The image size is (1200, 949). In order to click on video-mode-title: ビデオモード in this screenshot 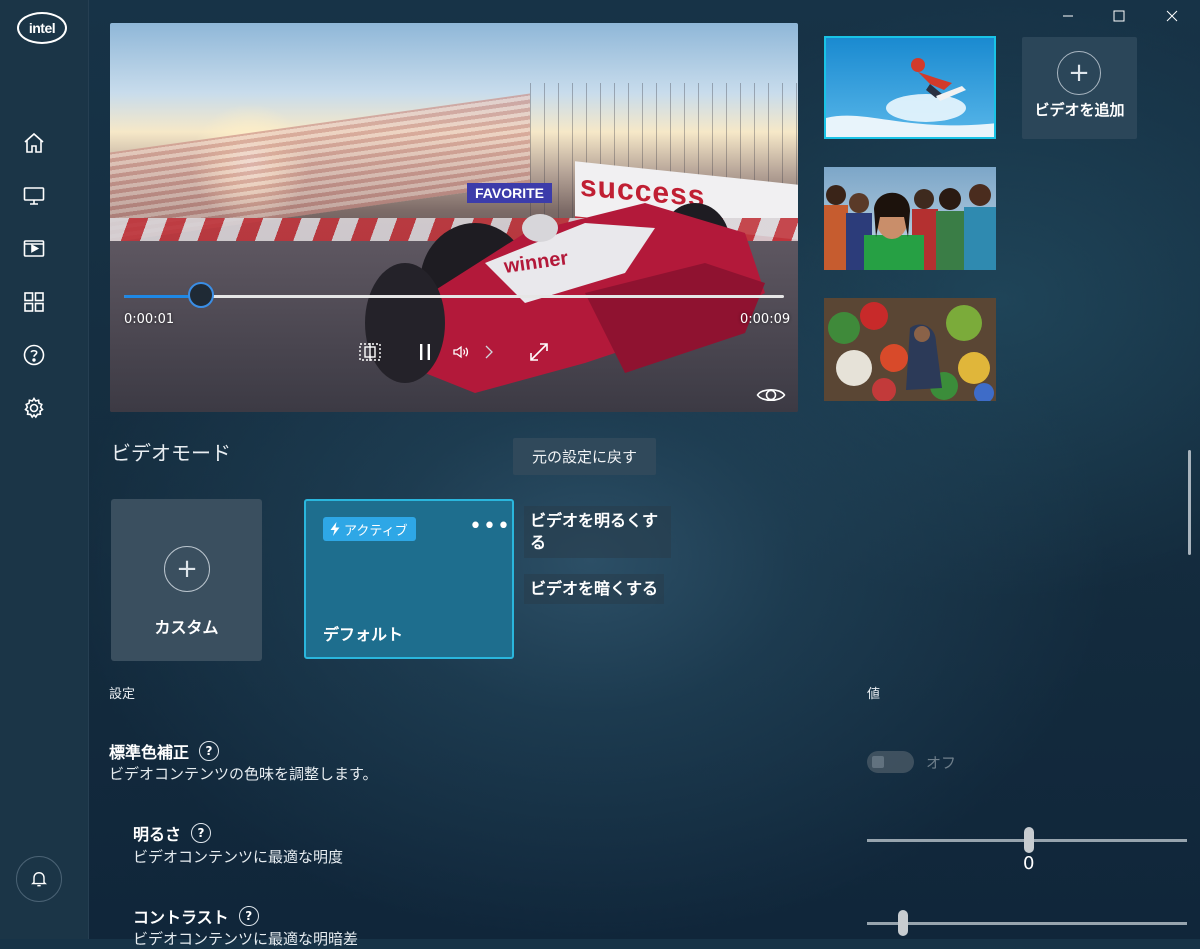, I will do `click(171, 453)`.